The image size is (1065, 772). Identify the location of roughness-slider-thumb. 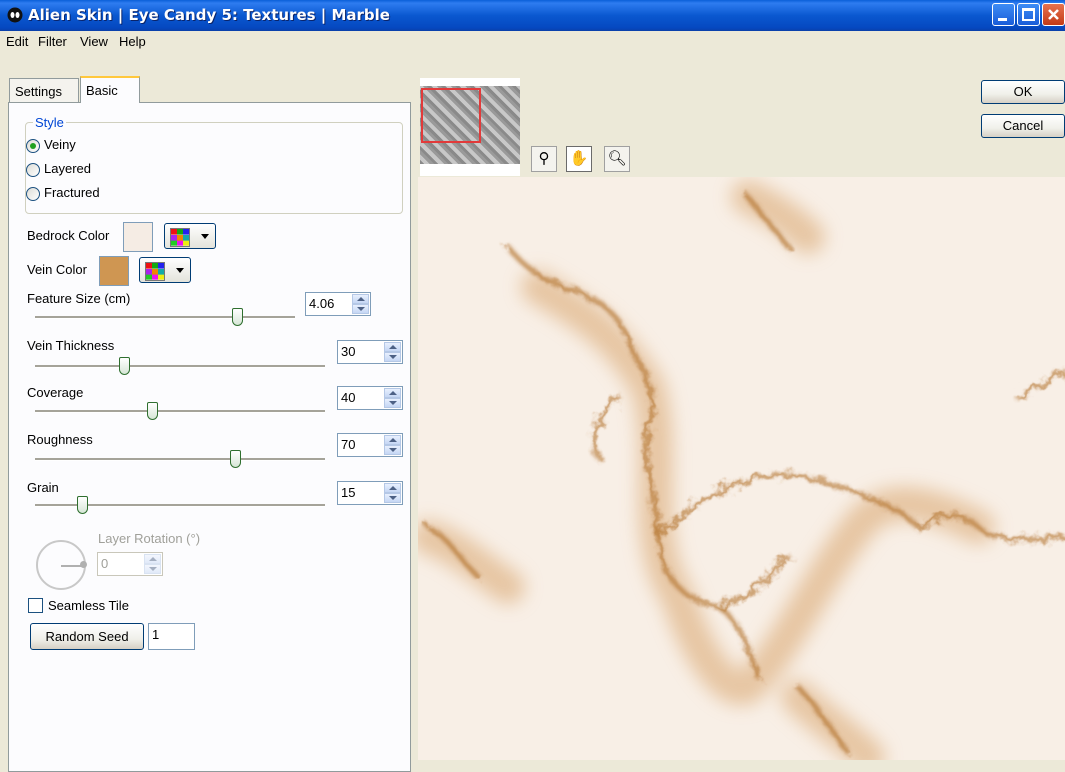
(236, 459).